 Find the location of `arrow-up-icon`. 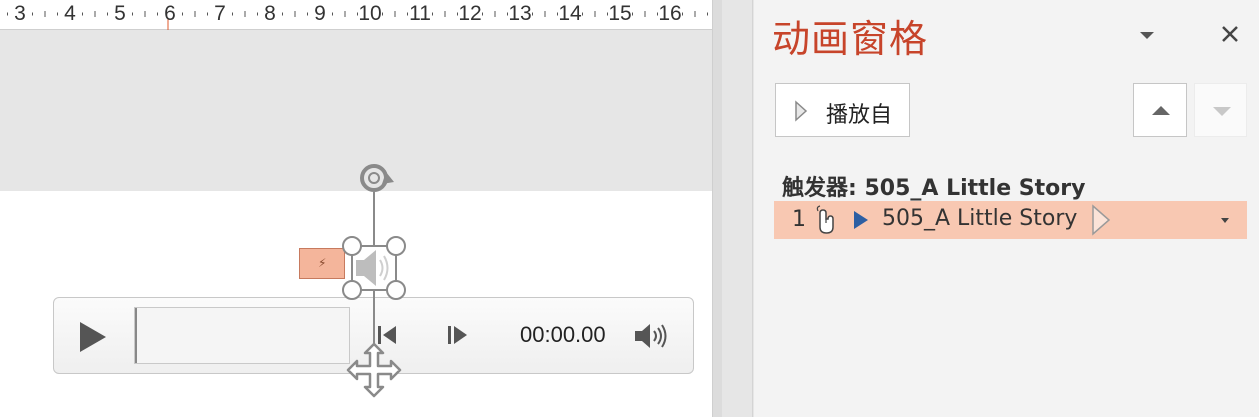

arrow-up-icon is located at coordinates (1161, 110).